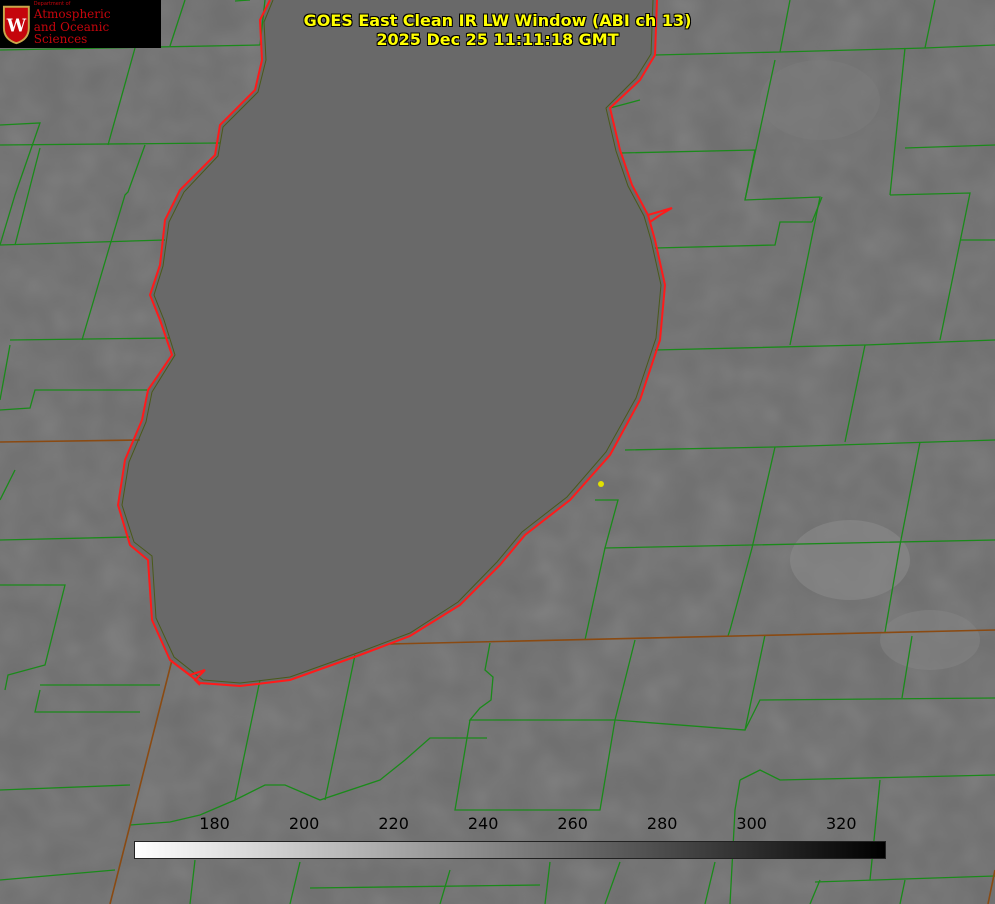  Describe the element at coordinates (304, 823) in the screenshot. I see `colorbar-tick-label: 200` at that location.